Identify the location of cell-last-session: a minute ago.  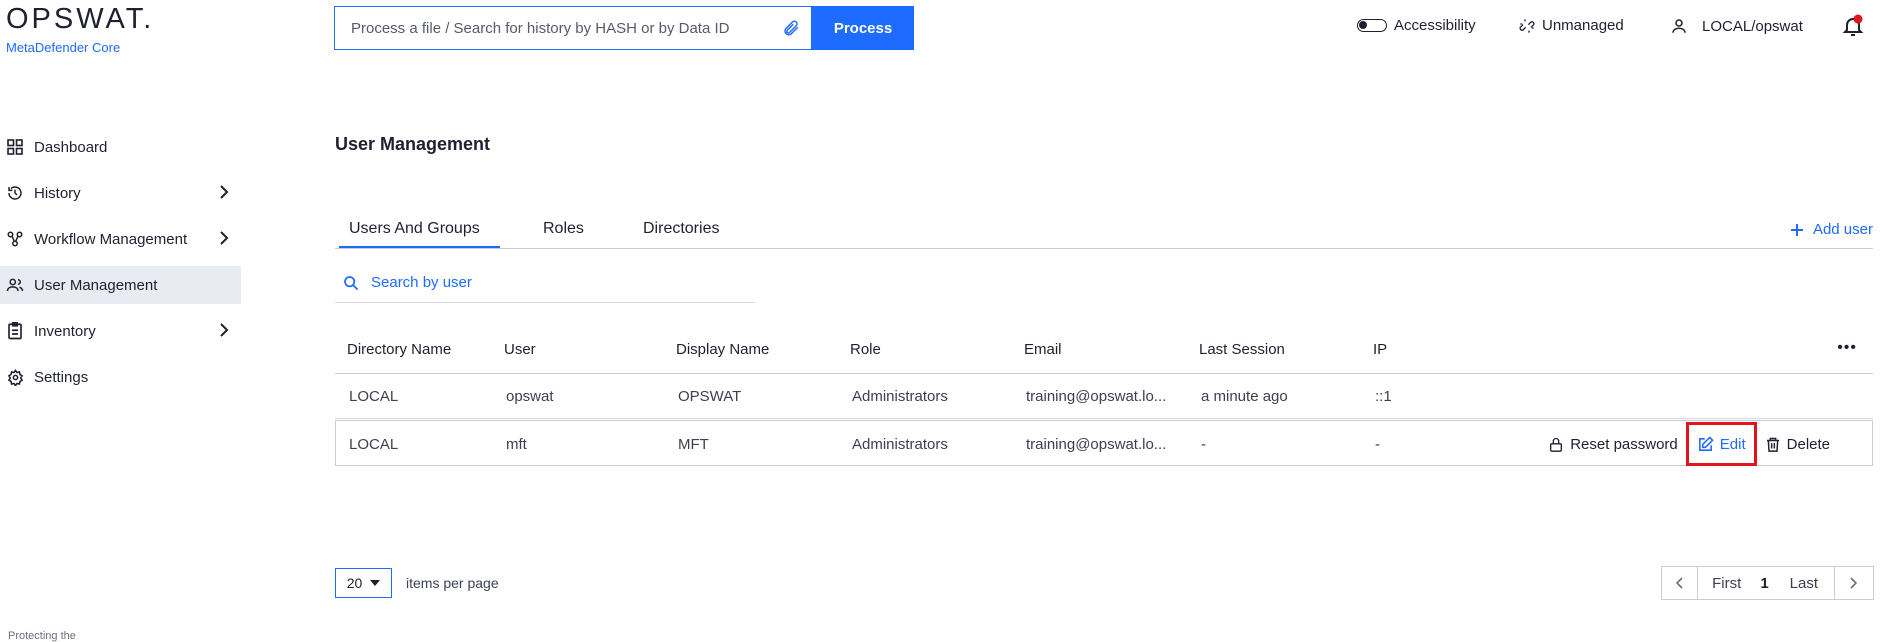
(1244, 396).